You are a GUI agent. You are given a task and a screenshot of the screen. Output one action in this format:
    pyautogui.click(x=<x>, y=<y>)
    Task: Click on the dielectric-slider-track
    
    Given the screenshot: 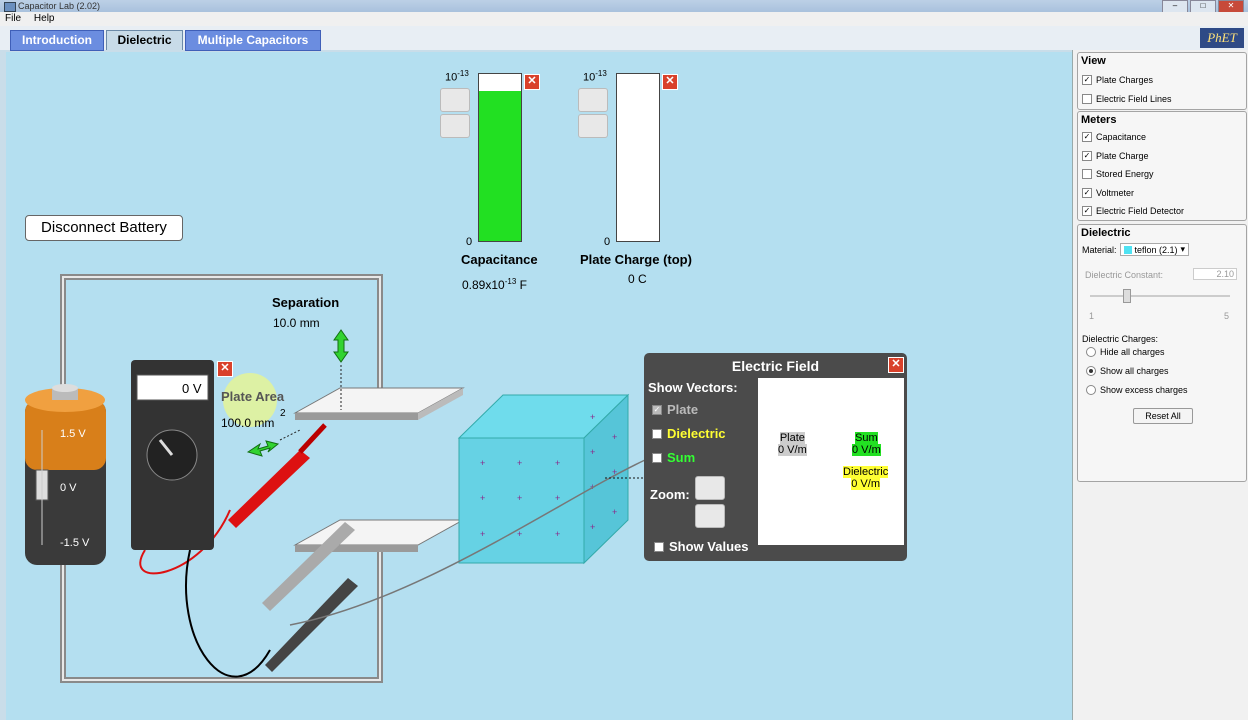 What is the action you would take?
    pyautogui.click(x=1160, y=296)
    